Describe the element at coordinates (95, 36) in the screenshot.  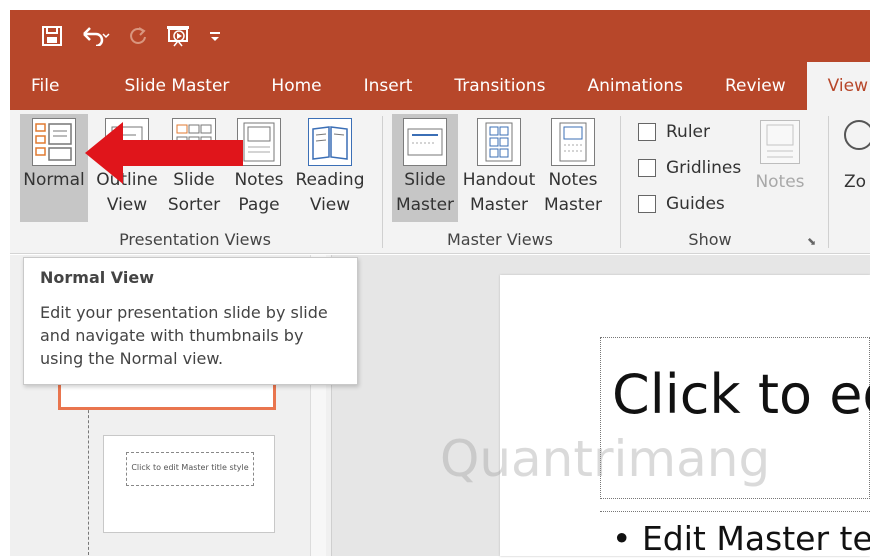
I see `undo-icon` at that location.